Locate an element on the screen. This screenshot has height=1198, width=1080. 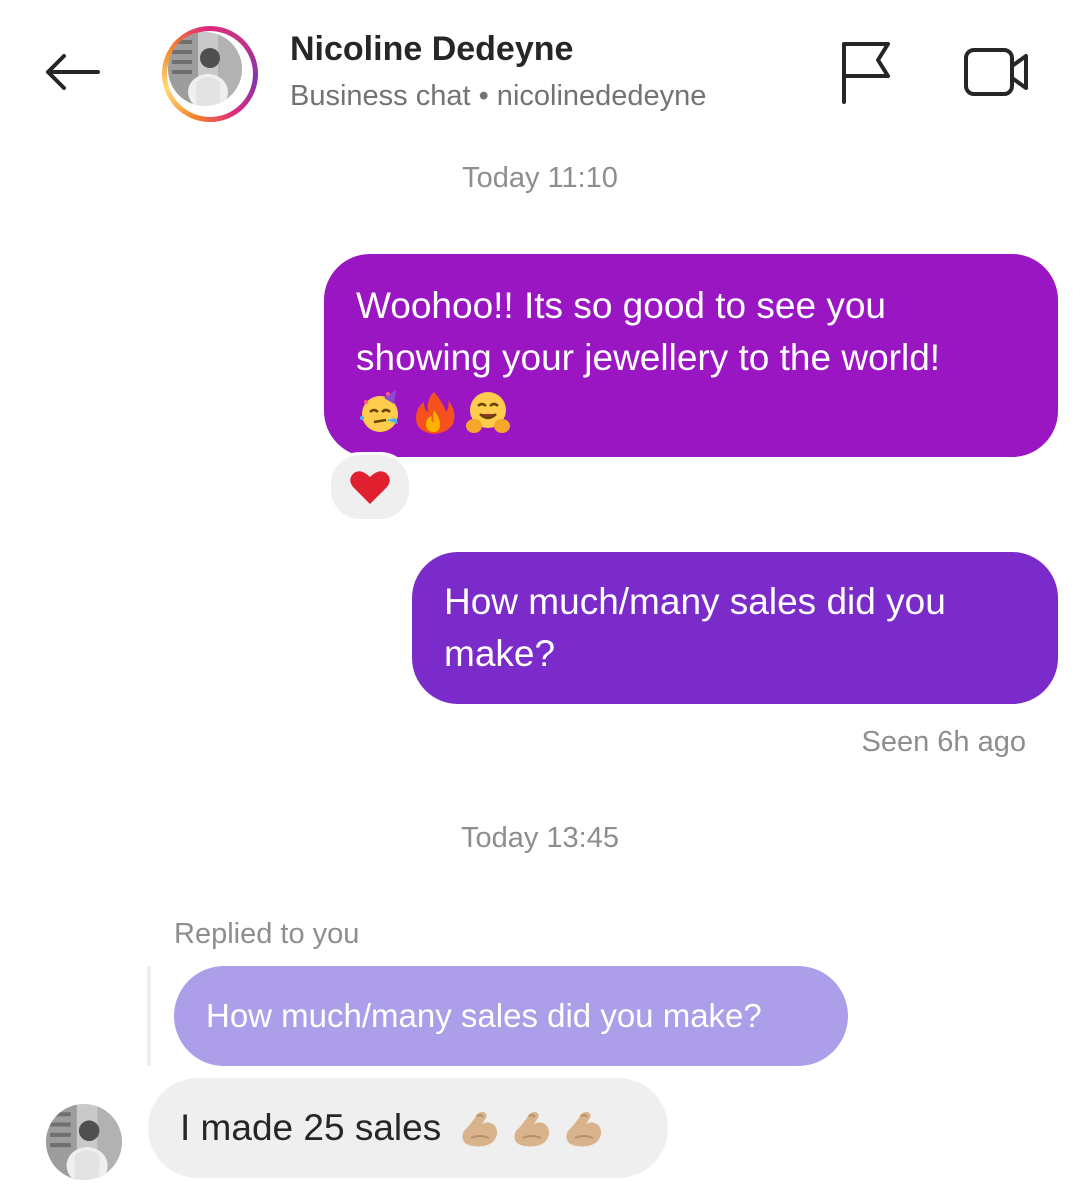
red-heart-icon is located at coordinates (370, 487).